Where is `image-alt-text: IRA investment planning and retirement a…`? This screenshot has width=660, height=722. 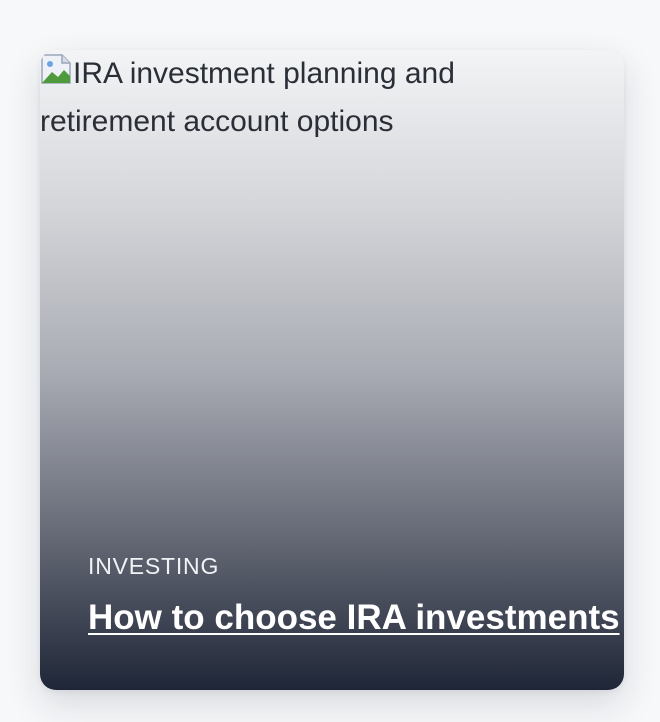
image-alt-text: IRA investment planning and retirement a… is located at coordinates (247, 97).